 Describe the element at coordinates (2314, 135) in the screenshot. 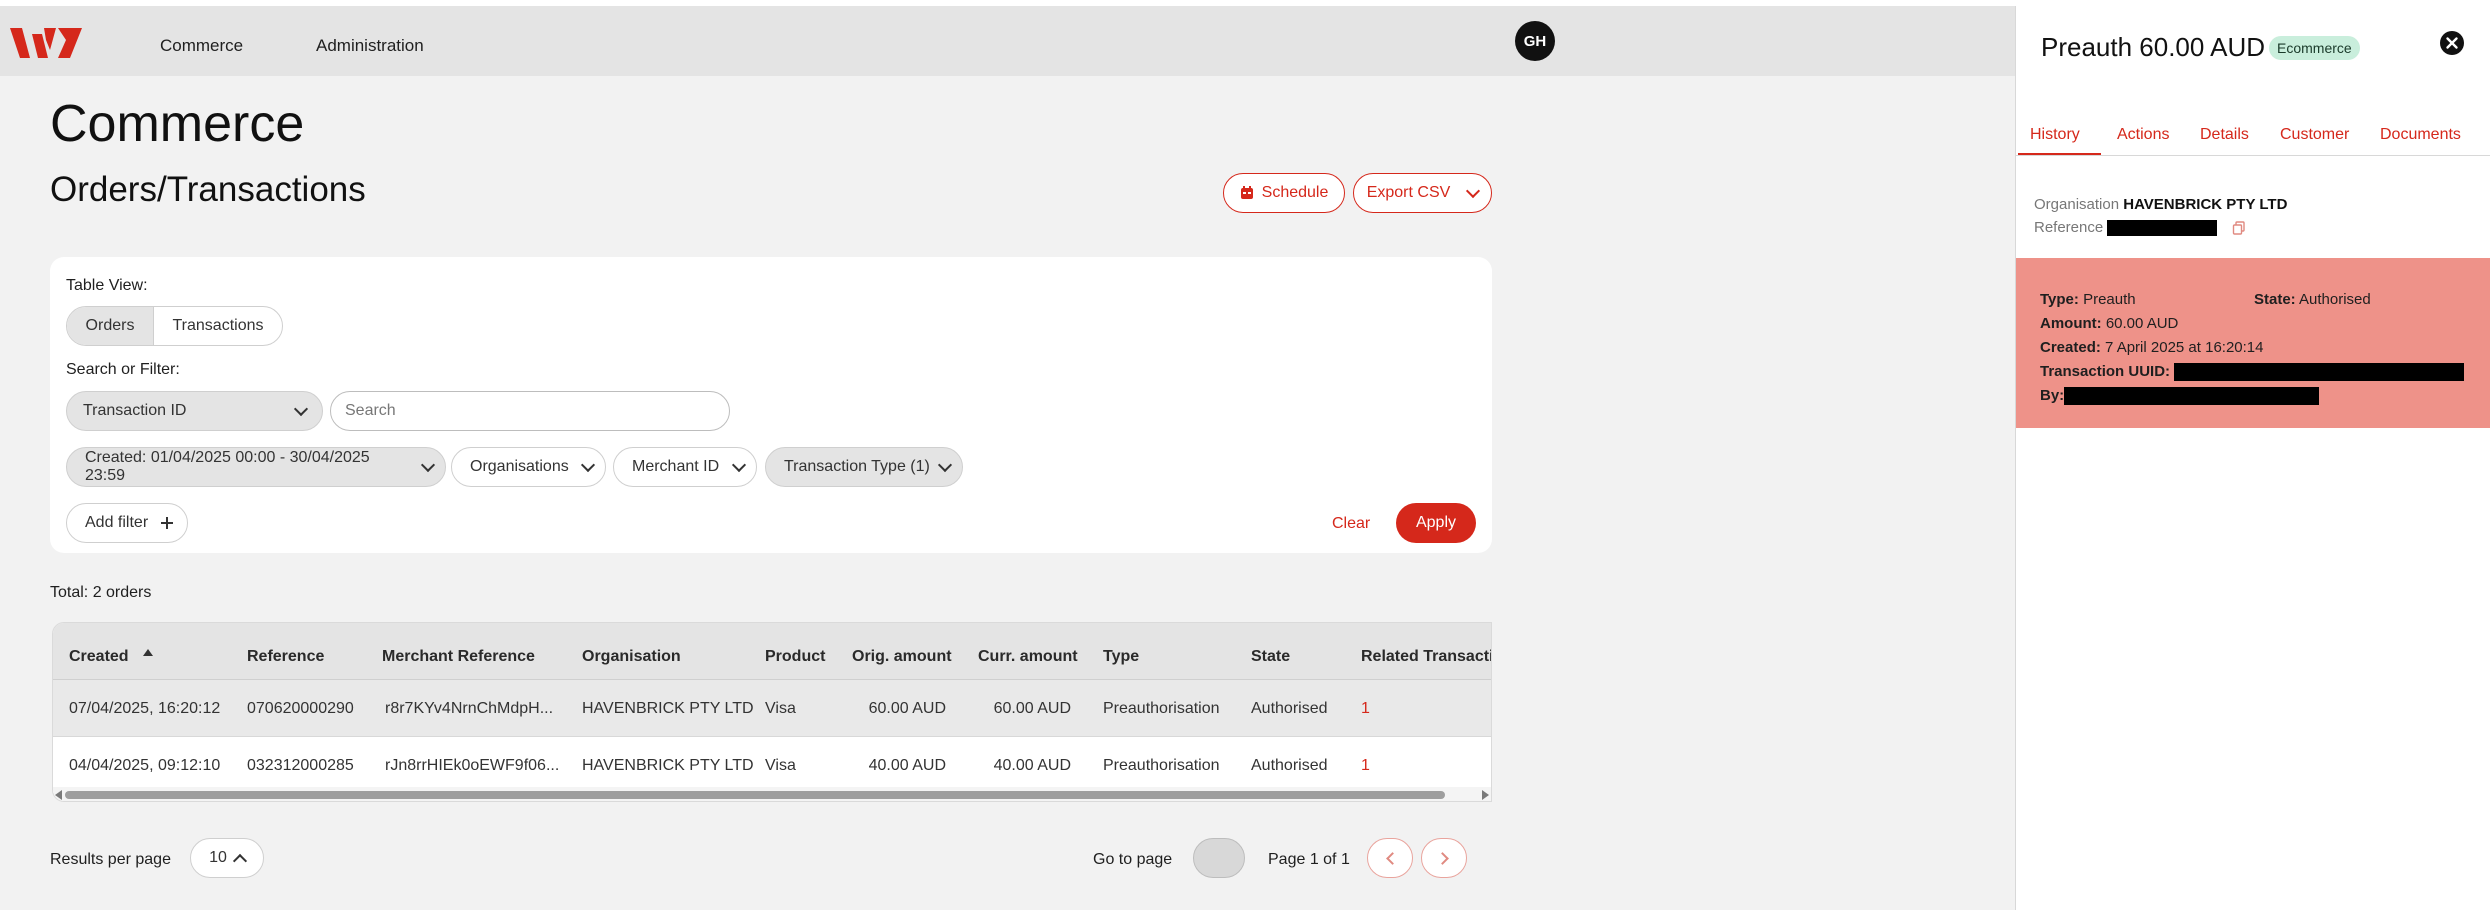

I see `tab-customer: Customer` at that location.